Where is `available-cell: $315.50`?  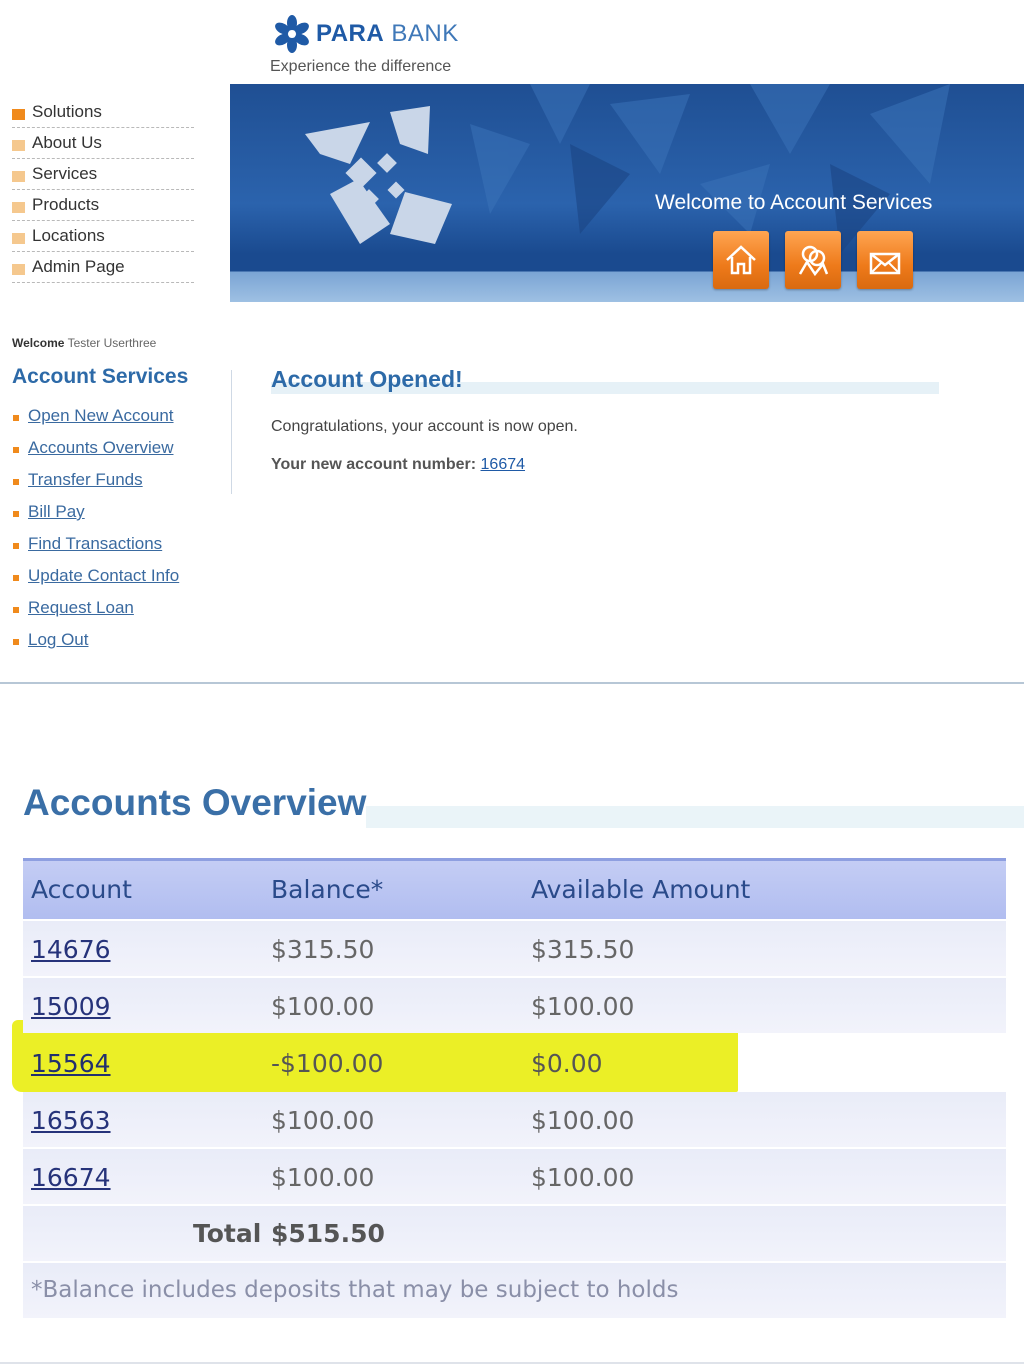
available-cell: $315.50 is located at coordinates (583, 949).